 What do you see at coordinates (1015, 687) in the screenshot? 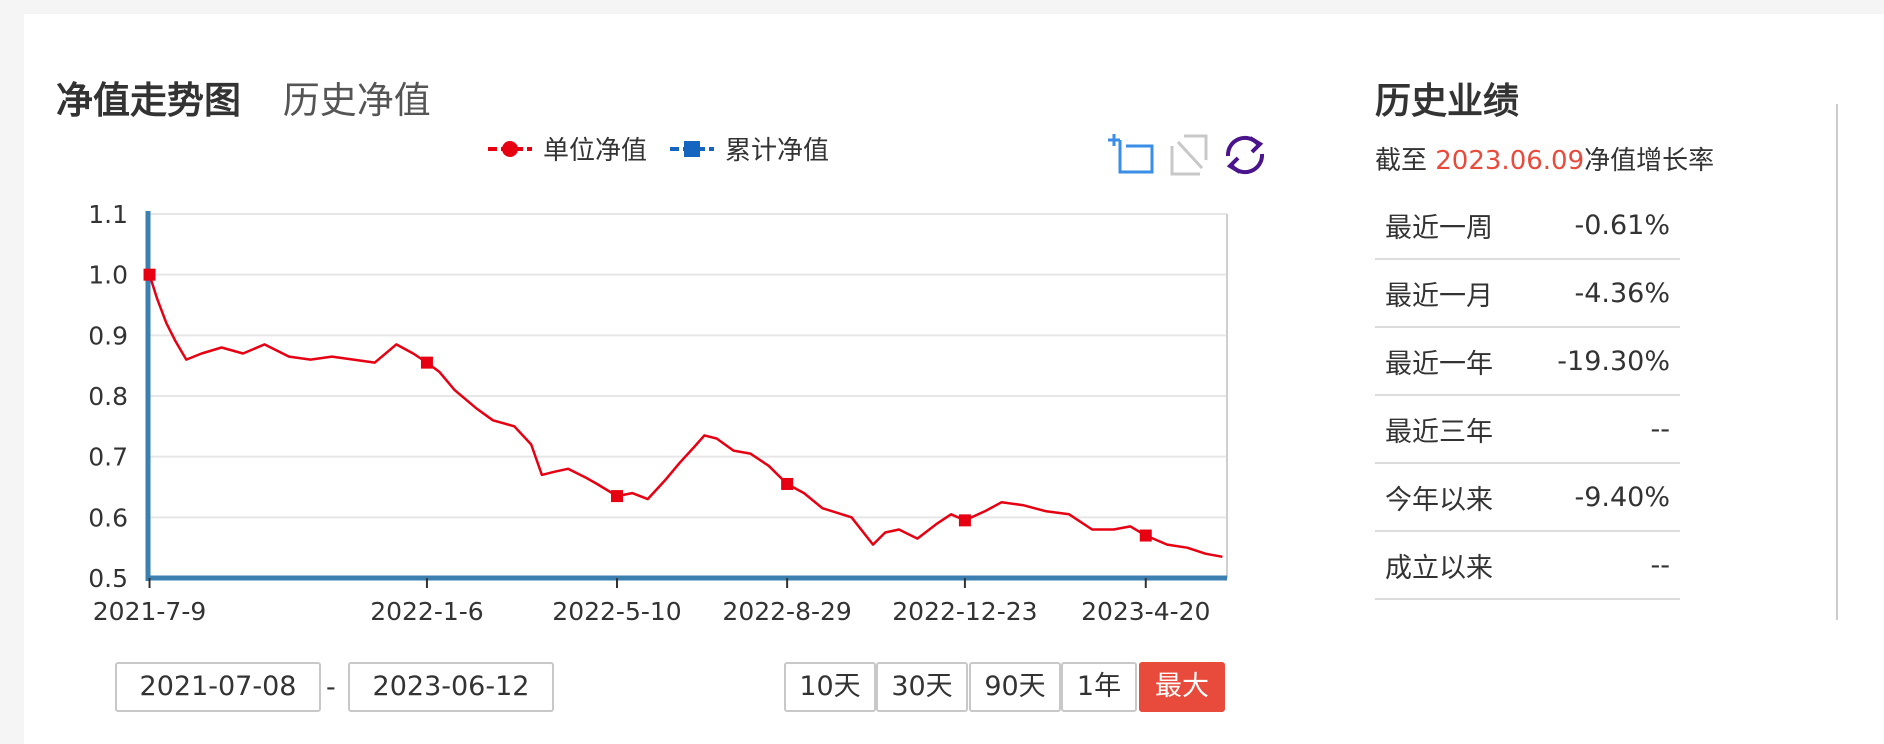
I see `range-button-90d: 90天` at bounding box center [1015, 687].